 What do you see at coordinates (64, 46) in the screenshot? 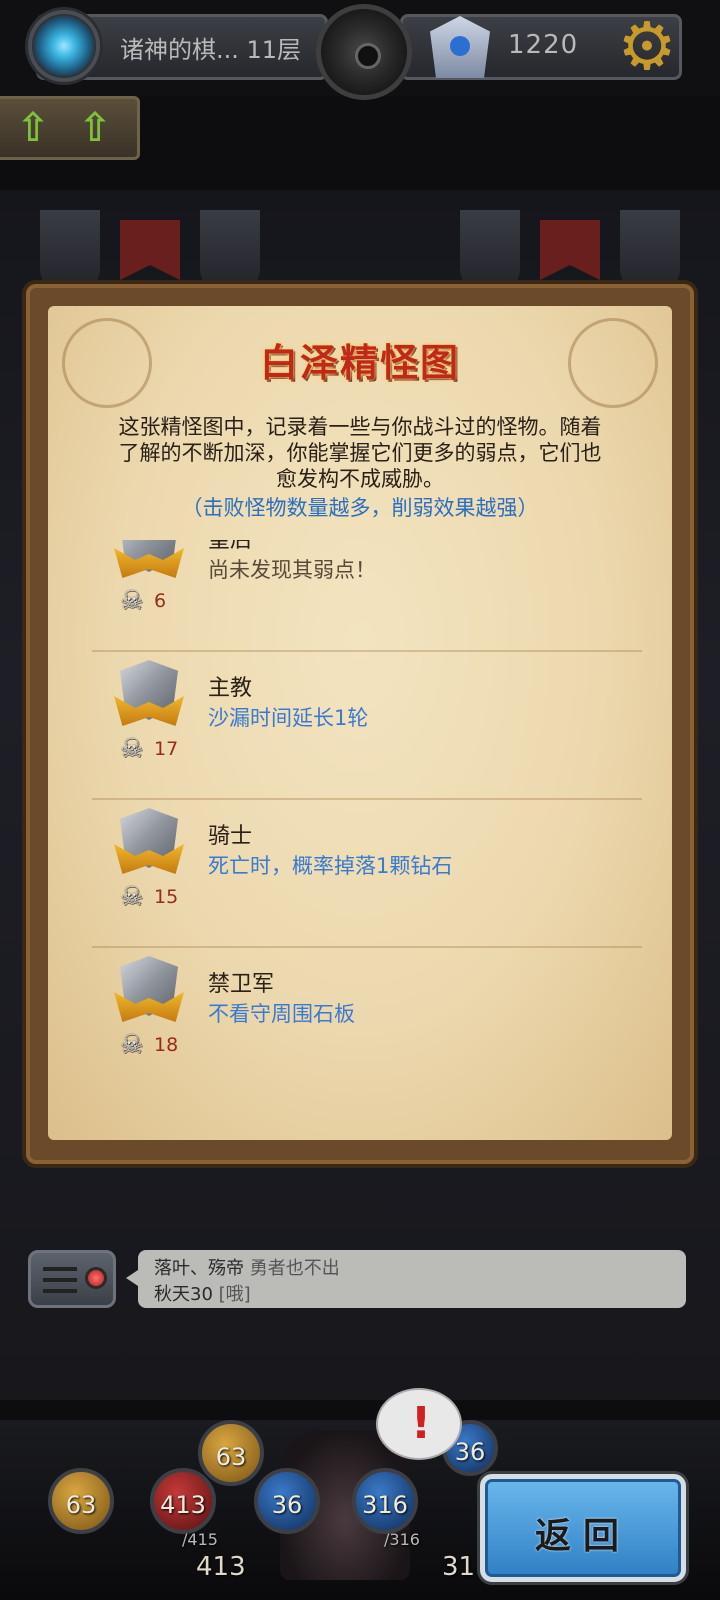
I see `portal-icon` at bounding box center [64, 46].